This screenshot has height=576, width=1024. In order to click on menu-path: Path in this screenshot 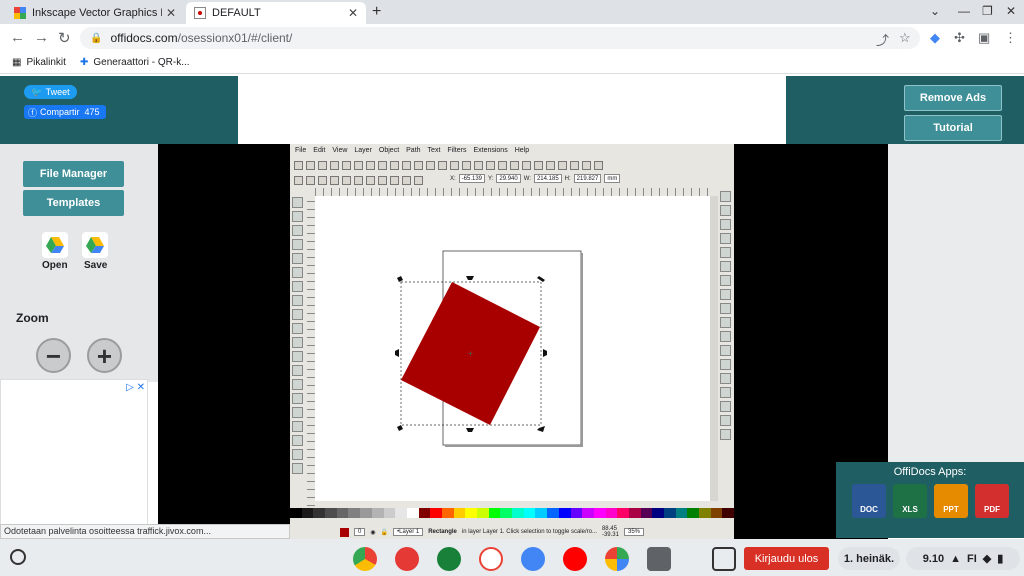, I will do `click(413, 152)`.